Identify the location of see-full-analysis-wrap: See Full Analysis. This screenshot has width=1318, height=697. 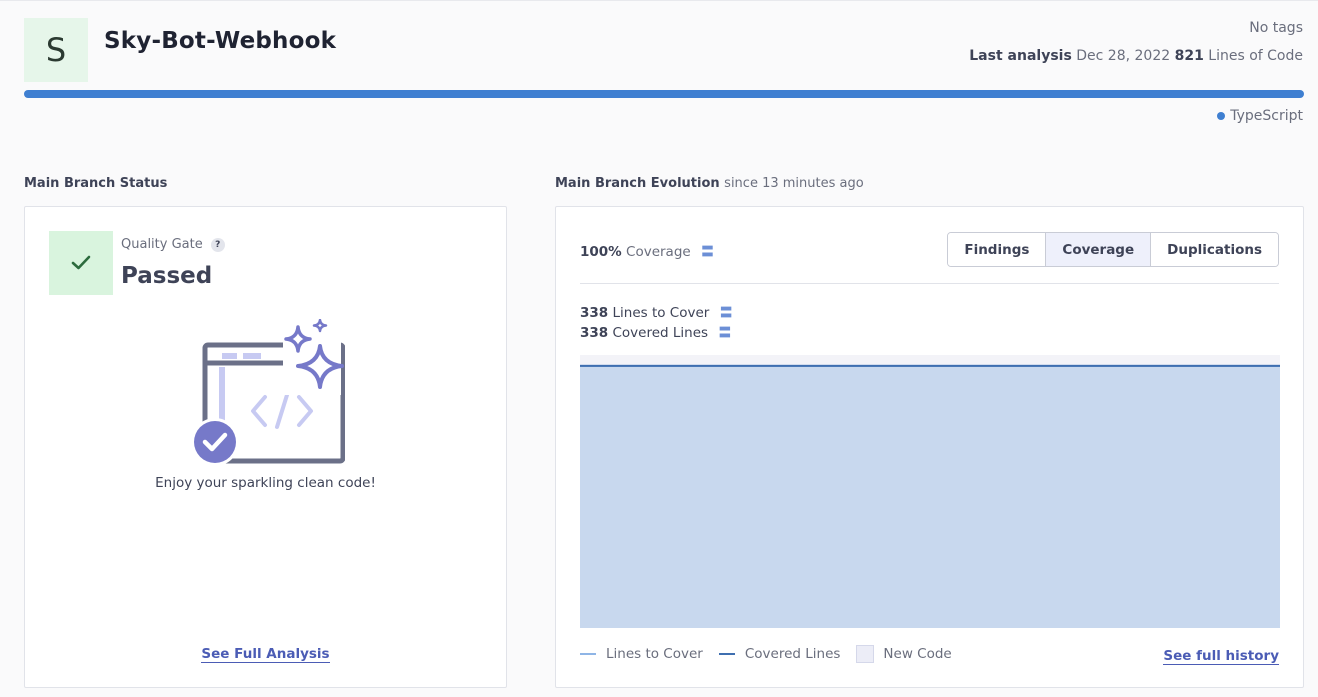
(265, 653).